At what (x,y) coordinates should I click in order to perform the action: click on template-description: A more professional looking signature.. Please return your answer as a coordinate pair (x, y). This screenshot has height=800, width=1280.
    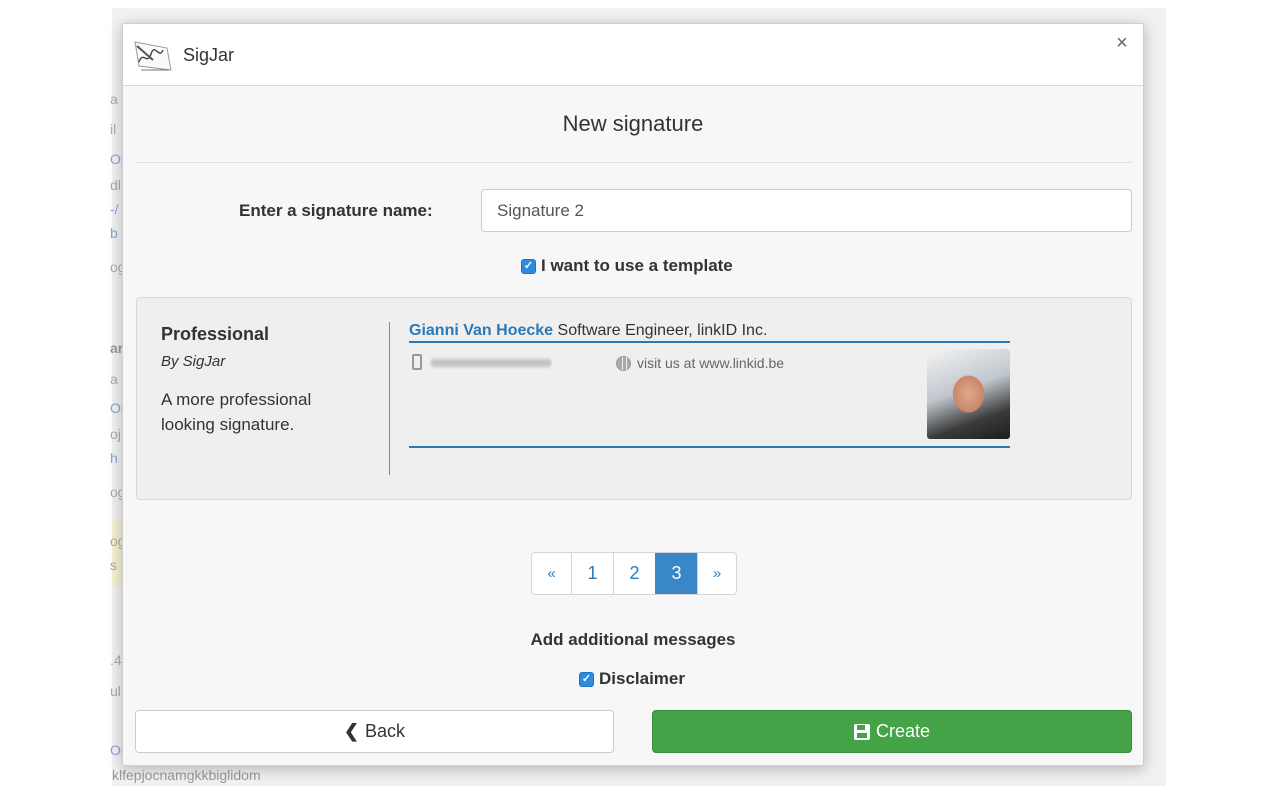
    Looking at the image, I should click on (236, 412).